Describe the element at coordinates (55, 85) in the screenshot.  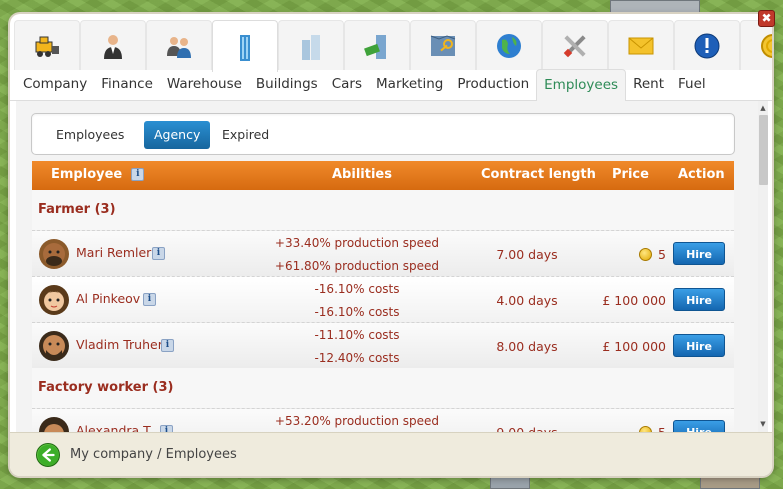
I see `tab-company: Company` at that location.